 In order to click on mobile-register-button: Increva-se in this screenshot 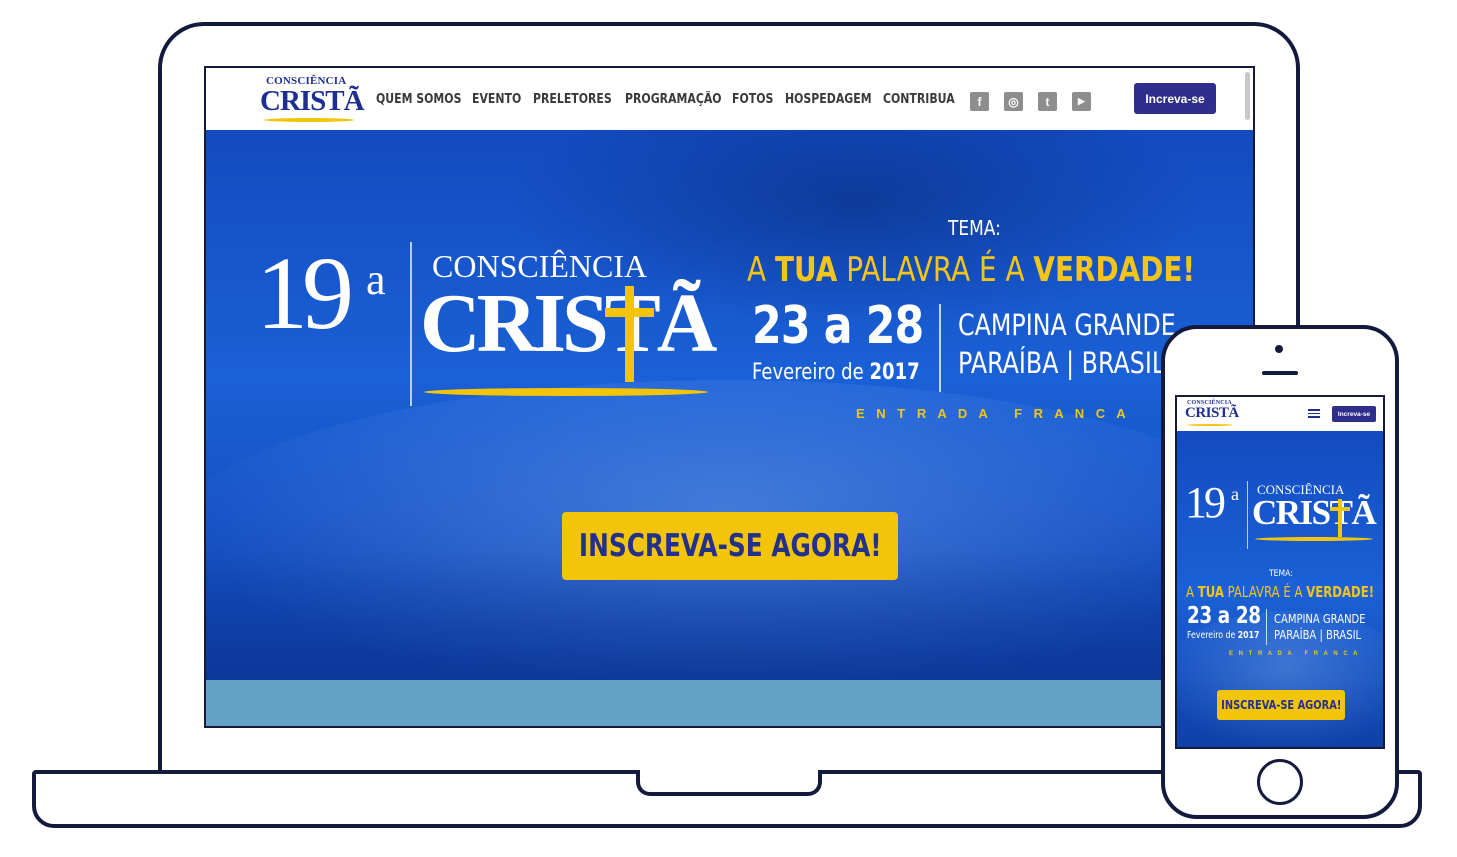, I will do `click(1354, 414)`.